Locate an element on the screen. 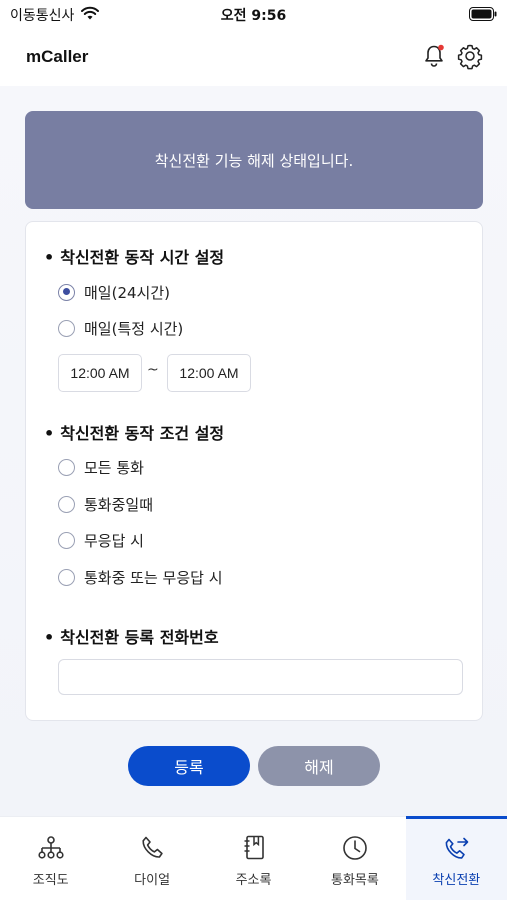 The height and width of the screenshot is (900, 507). address-book-icon is located at coordinates (254, 847).